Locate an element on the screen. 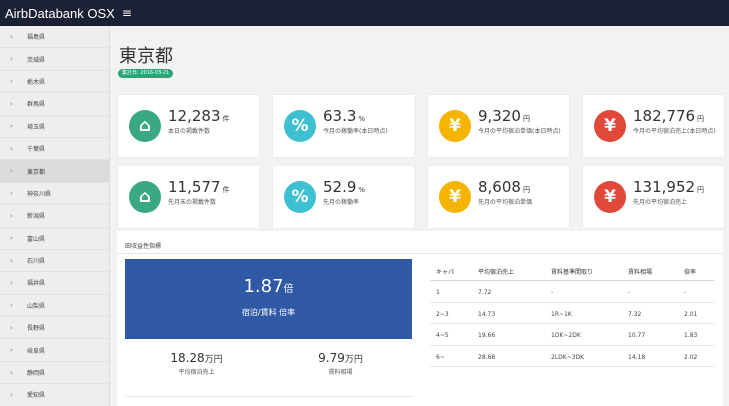  sidebar-item-label: 石川県 is located at coordinates (36, 262).